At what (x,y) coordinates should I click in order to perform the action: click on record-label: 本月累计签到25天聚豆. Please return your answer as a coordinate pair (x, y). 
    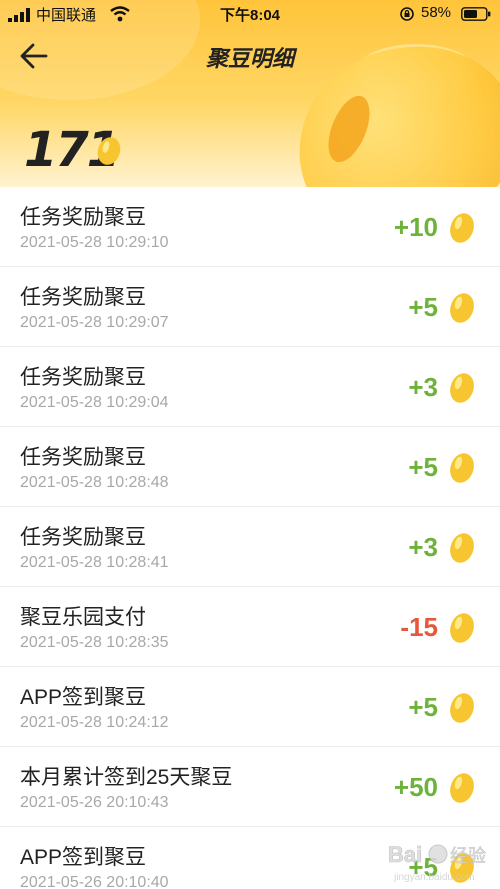
    Looking at the image, I should click on (126, 777).